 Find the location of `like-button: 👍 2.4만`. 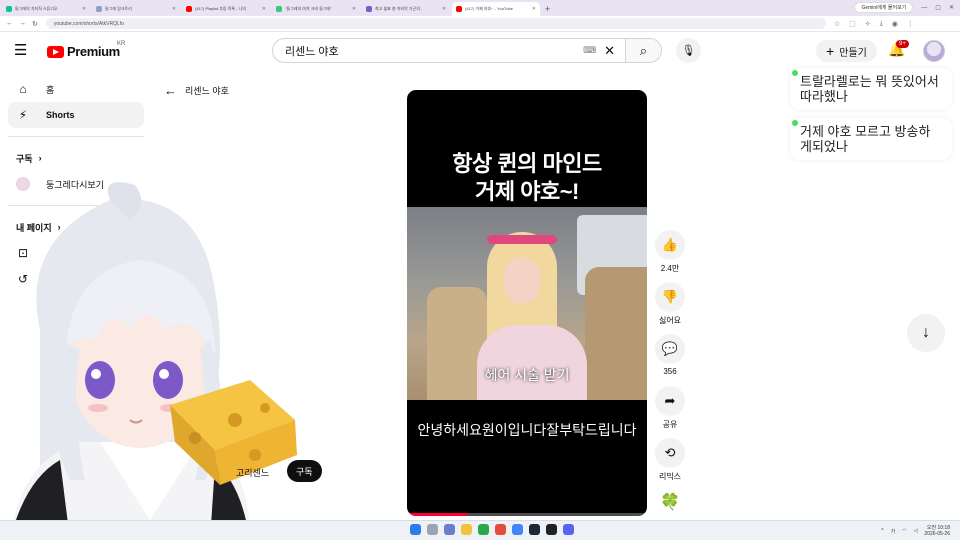

like-button: 👍 2.4만 is located at coordinates (670, 251).